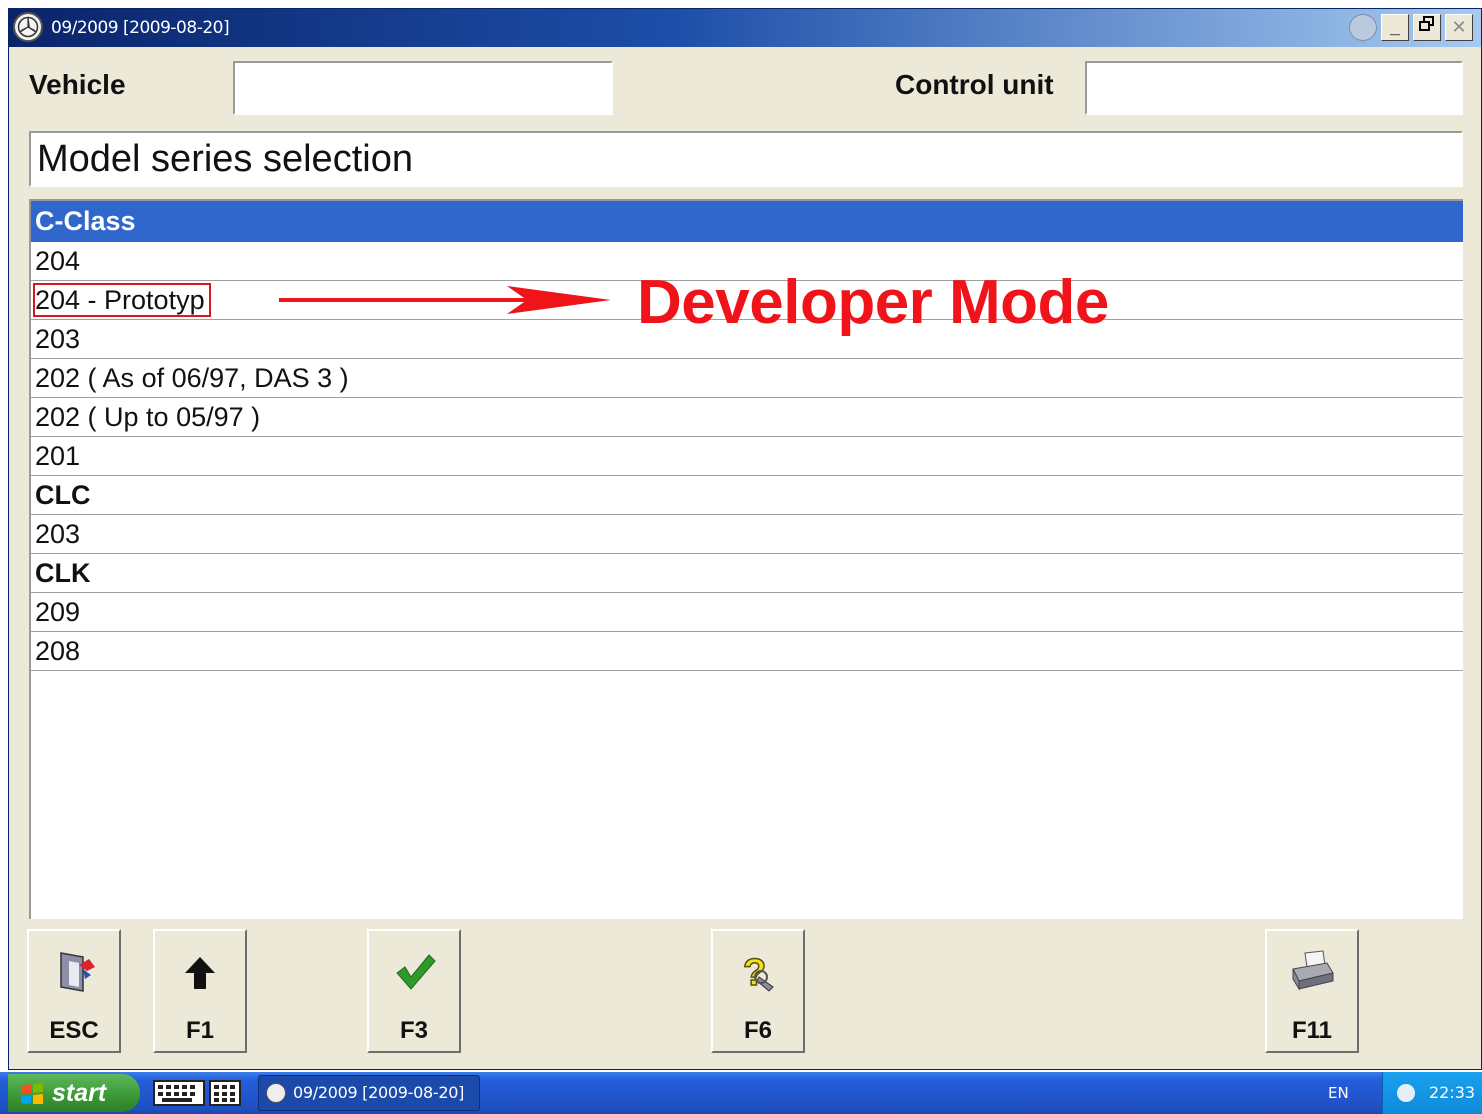 This screenshot has width=1482, height=1114. Describe the element at coordinates (747, 456) in the screenshot. I see `list-item: 201` at that location.